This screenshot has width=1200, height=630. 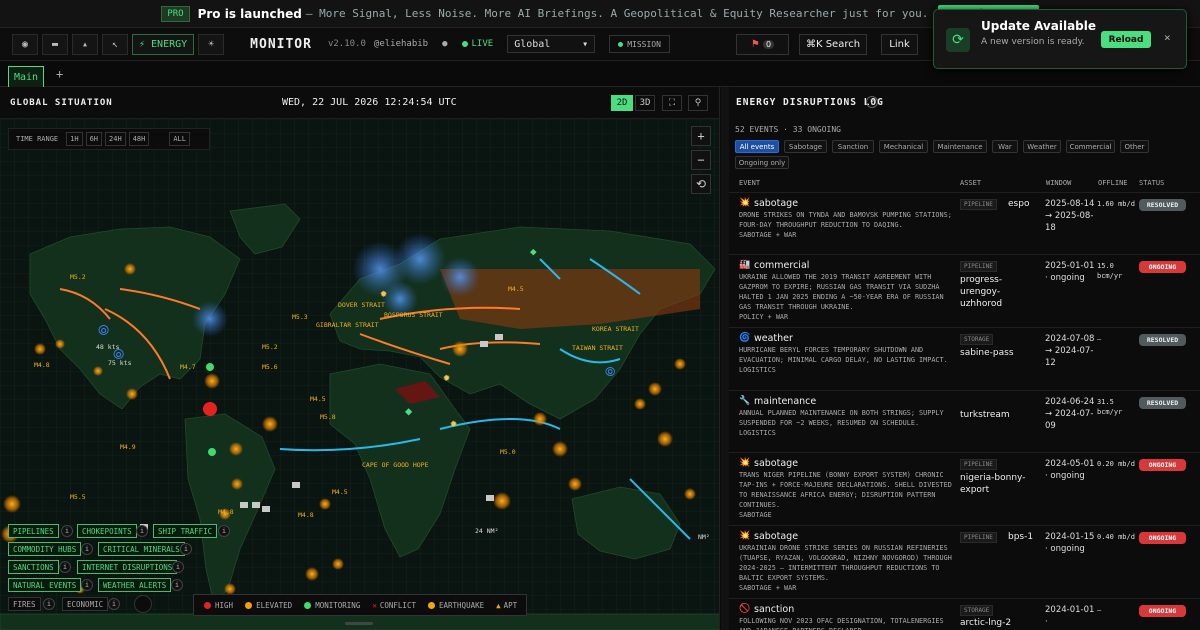 What do you see at coordinates (1167, 37) in the screenshot?
I see `close-icon: ×` at bounding box center [1167, 37].